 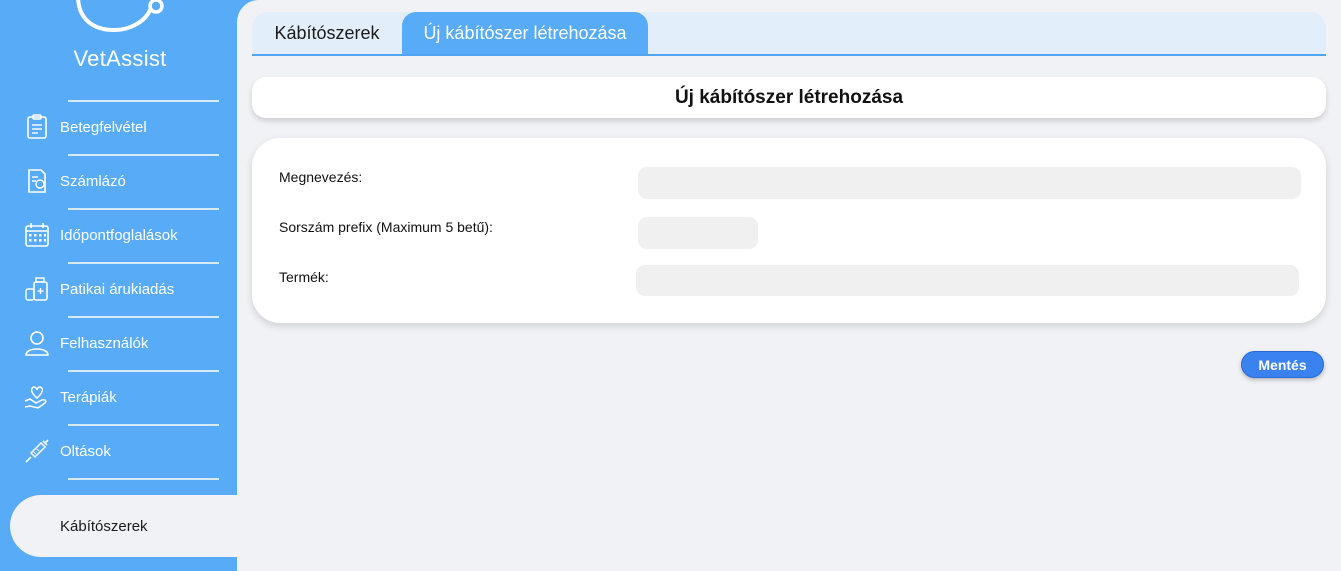 What do you see at coordinates (120, 16) in the screenshot?
I see `stethoscope-logo-icon` at bounding box center [120, 16].